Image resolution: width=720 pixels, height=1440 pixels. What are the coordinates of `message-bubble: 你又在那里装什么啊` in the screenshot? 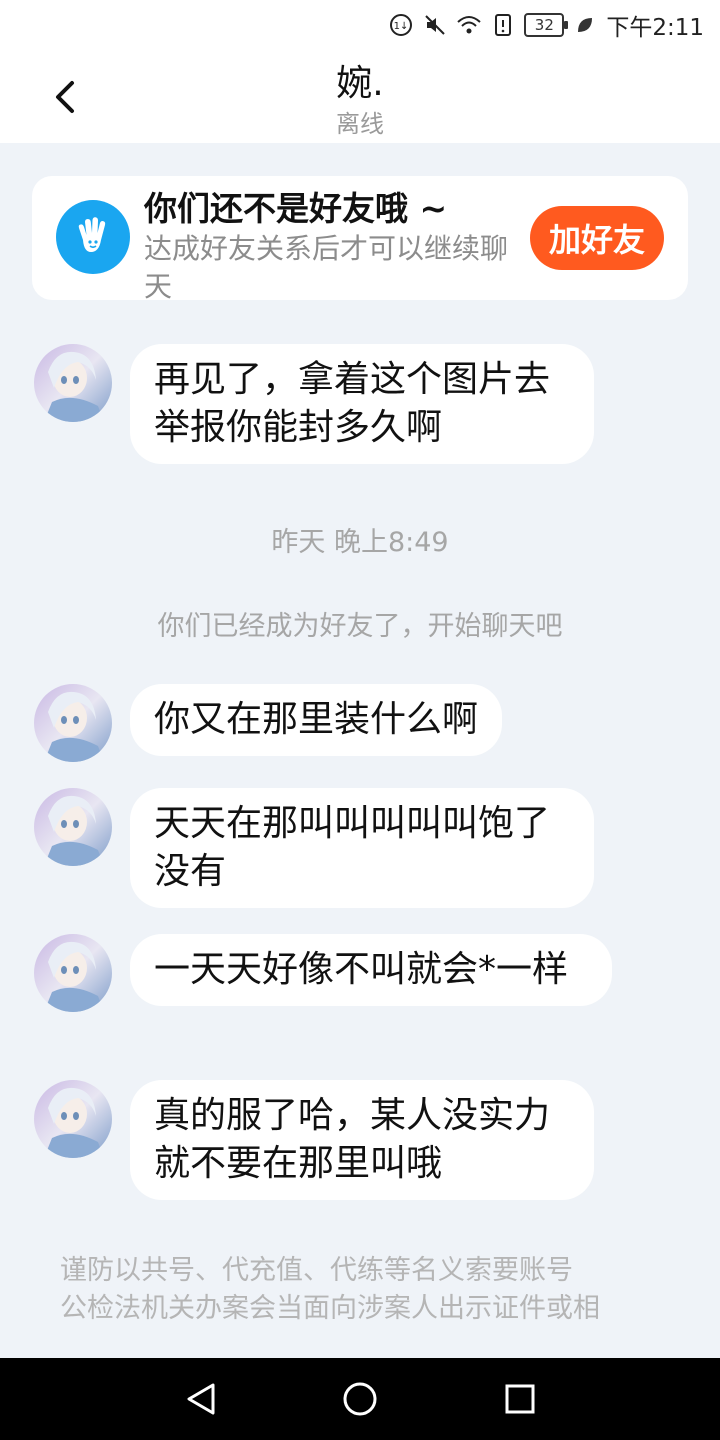 It's located at (316, 720).